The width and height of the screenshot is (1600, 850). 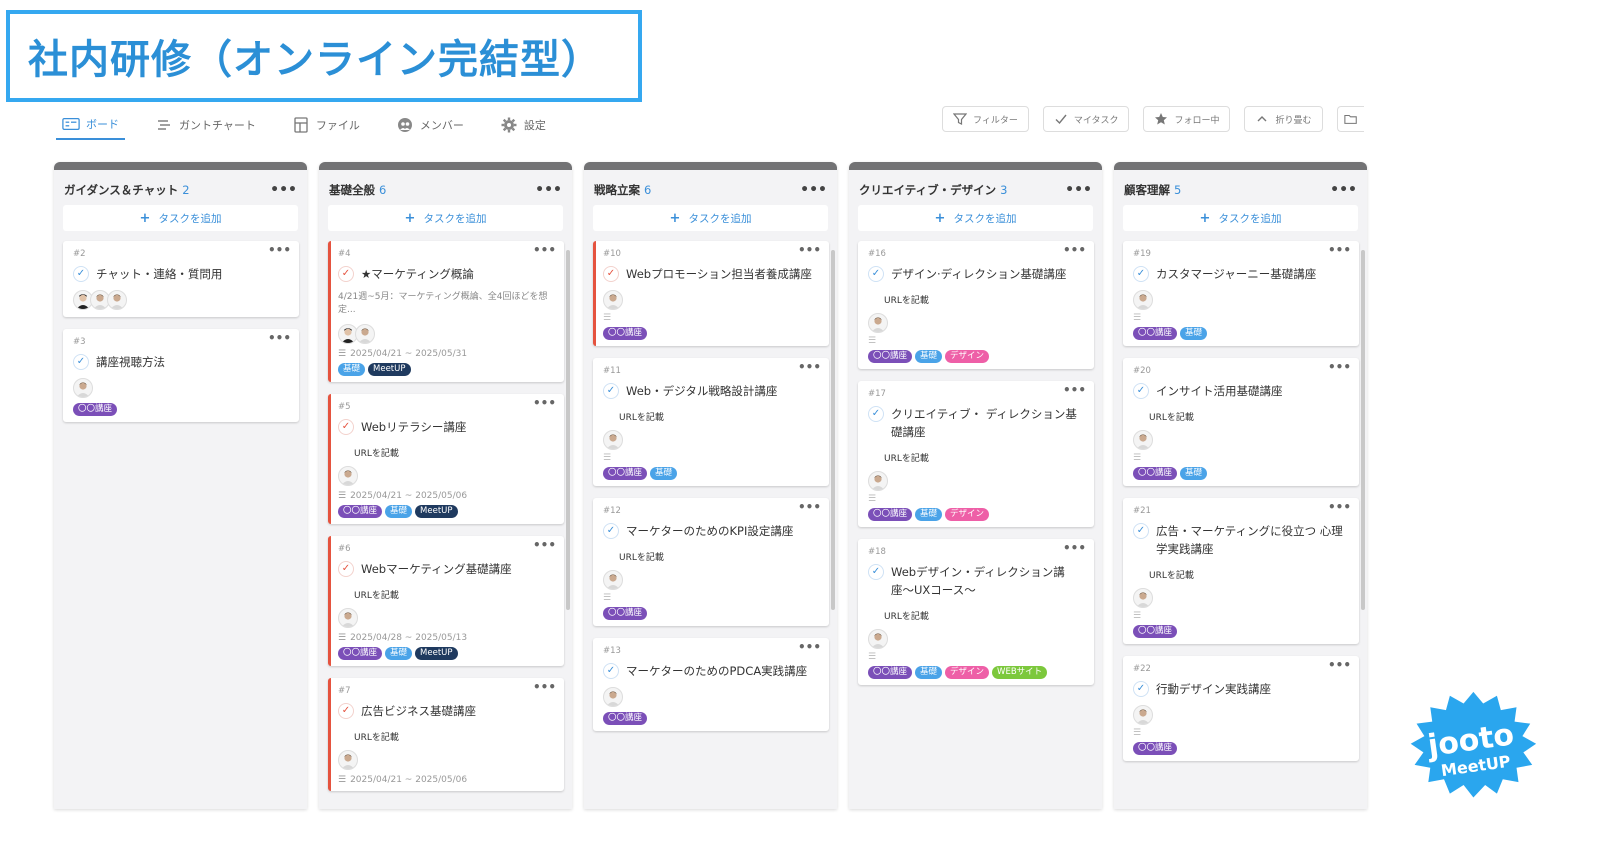 What do you see at coordinates (326, 125) in the screenshot?
I see `tab-files: ファイル` at bounding box center [326, 125].